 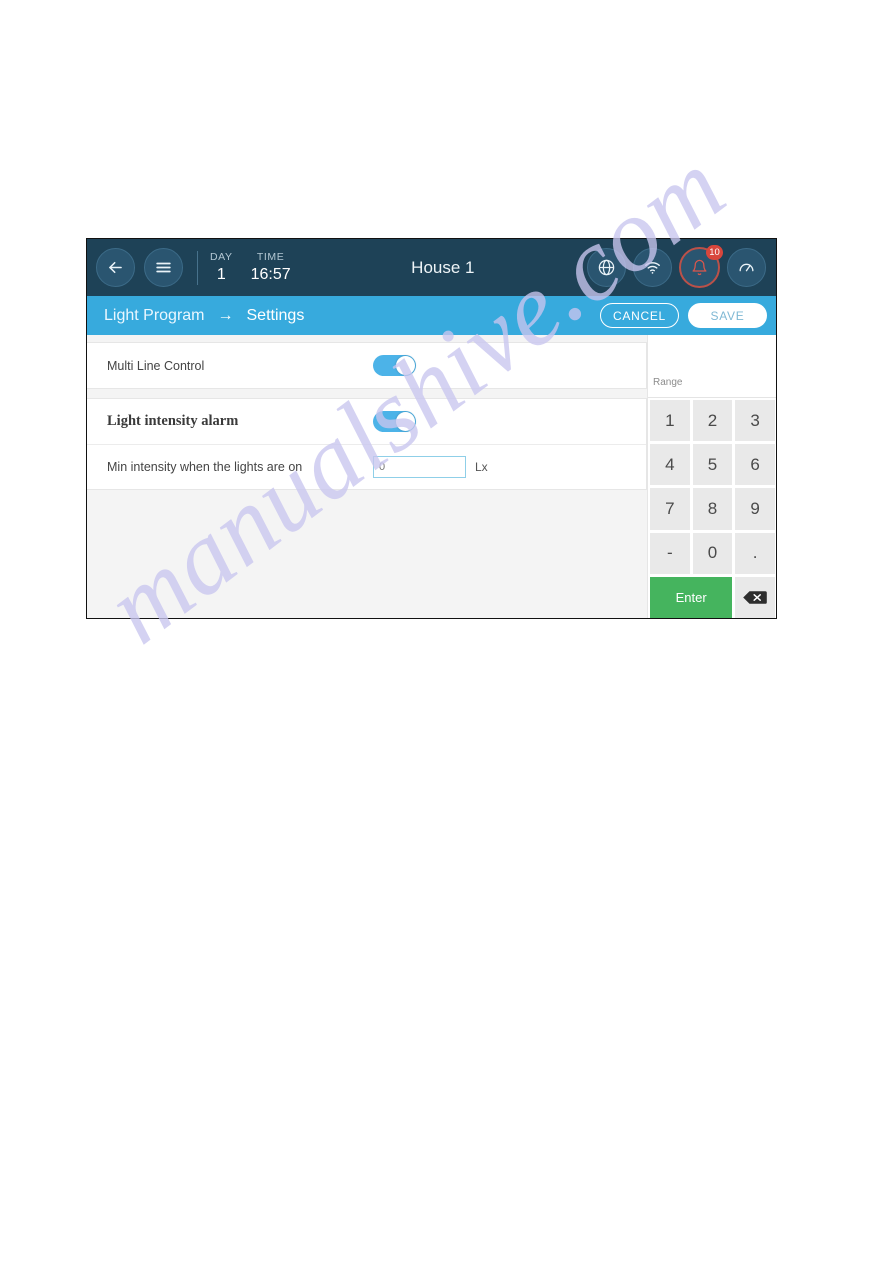 I want to click on numeric-keypad-panel: Range 1 2 3 4 5 6 7 8 9 - 0 . Enter, so click(x=711, y=476).